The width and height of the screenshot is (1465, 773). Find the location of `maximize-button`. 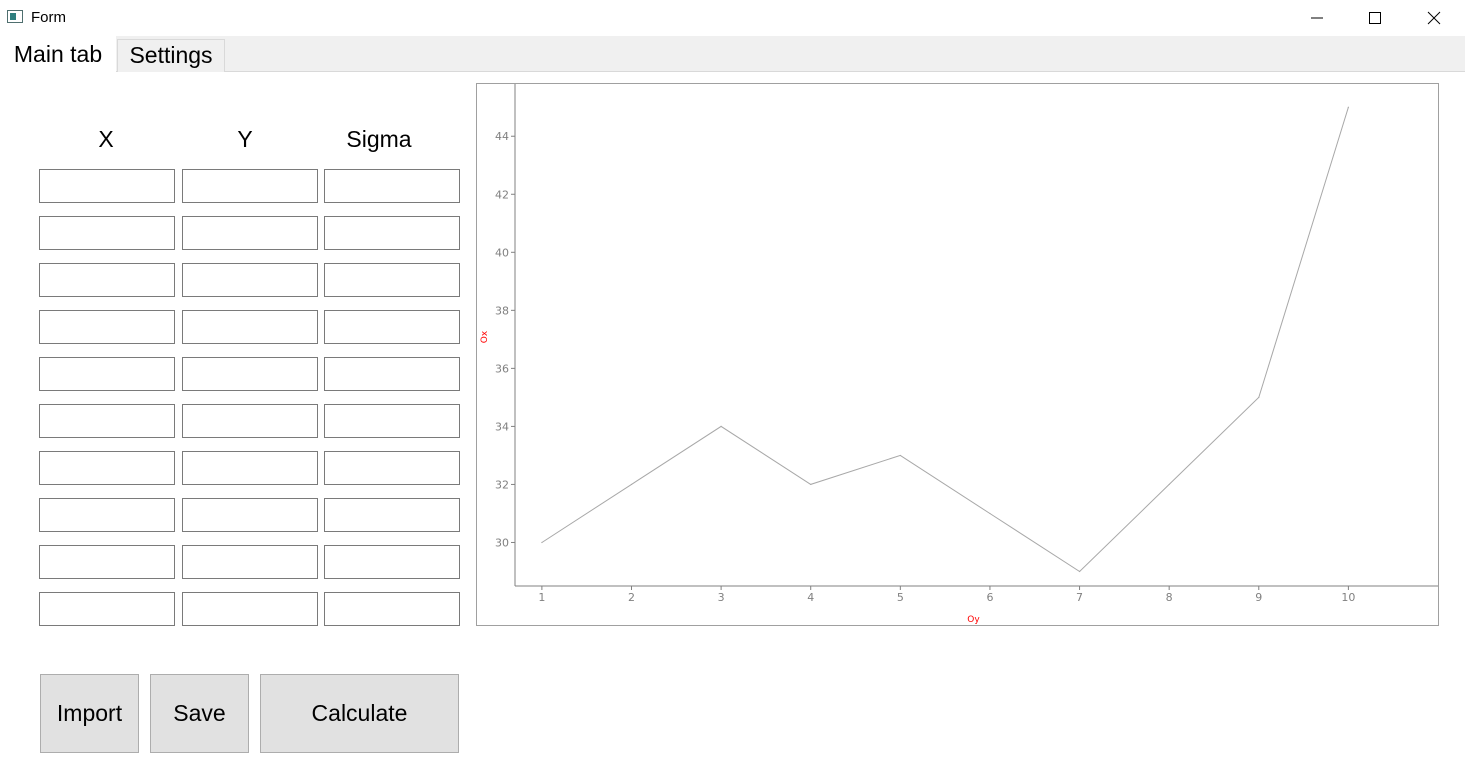

maximize-button is located at coordinates (1375, 17).